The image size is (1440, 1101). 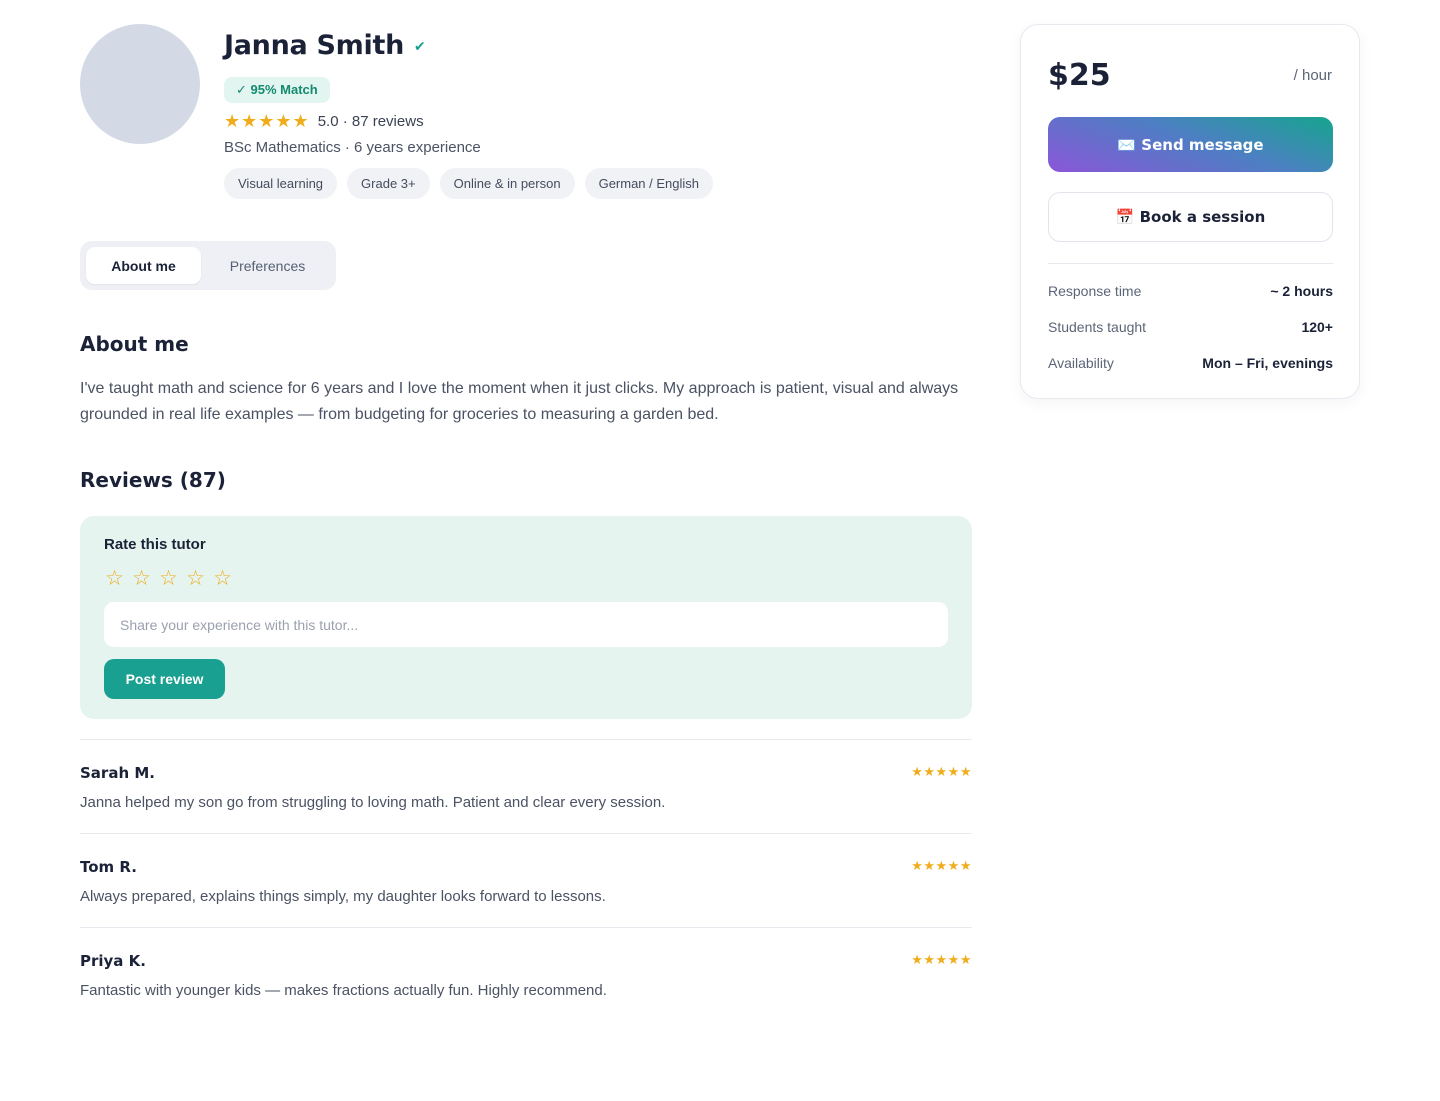 I want to click on rate-stars: ☆ ☆ ☆ ☆ ☆, so click(x=168, y=578).